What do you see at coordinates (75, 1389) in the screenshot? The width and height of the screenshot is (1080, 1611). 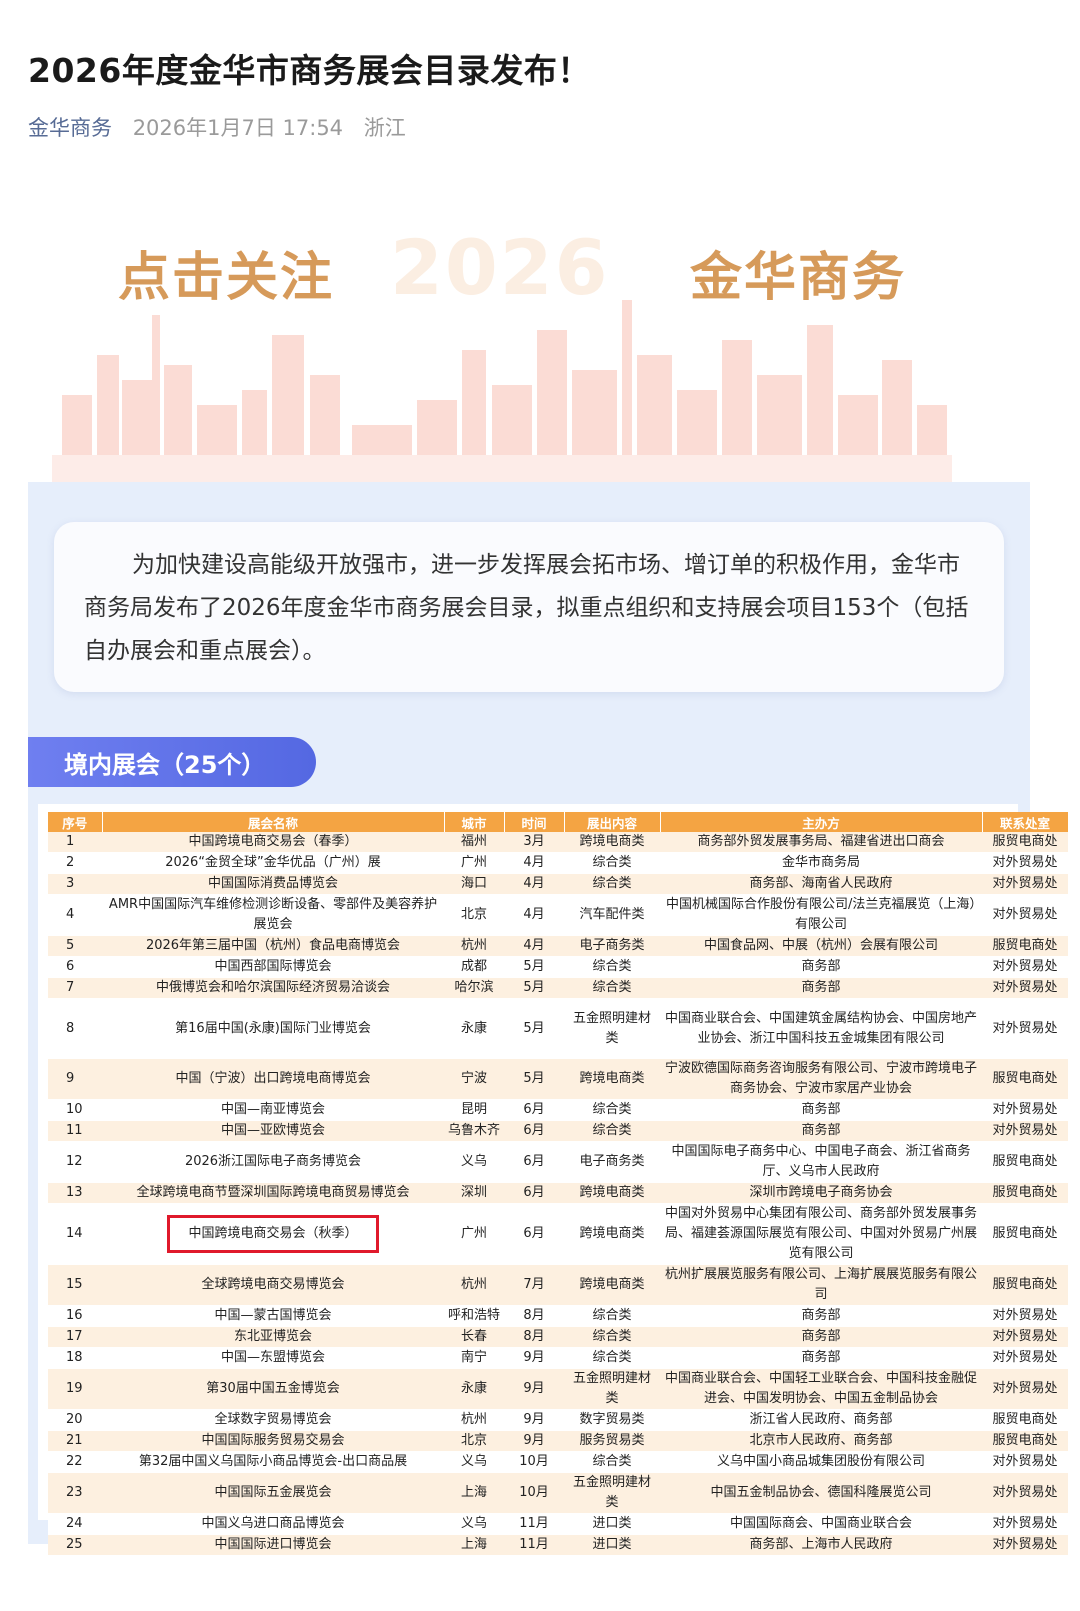 I see `cell-index: 19` at bounding box center [75, 1389].